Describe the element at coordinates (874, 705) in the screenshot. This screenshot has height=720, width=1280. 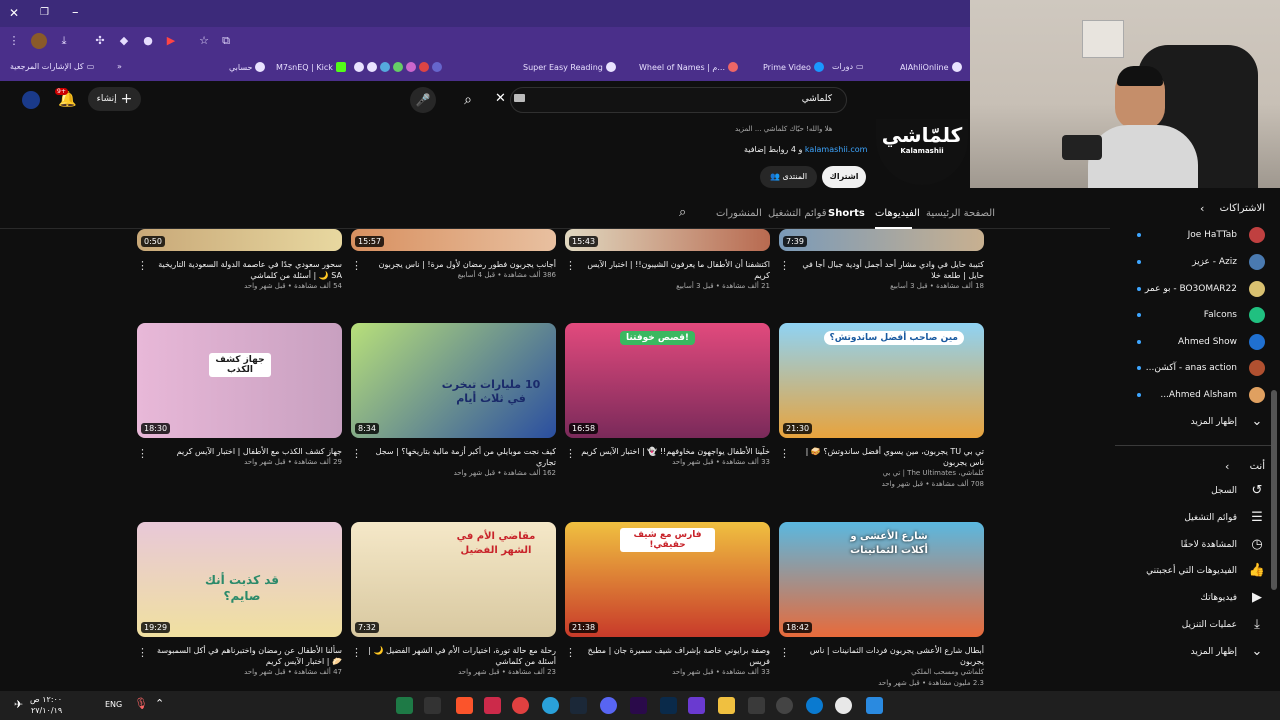
I see `start-icon` at that location.